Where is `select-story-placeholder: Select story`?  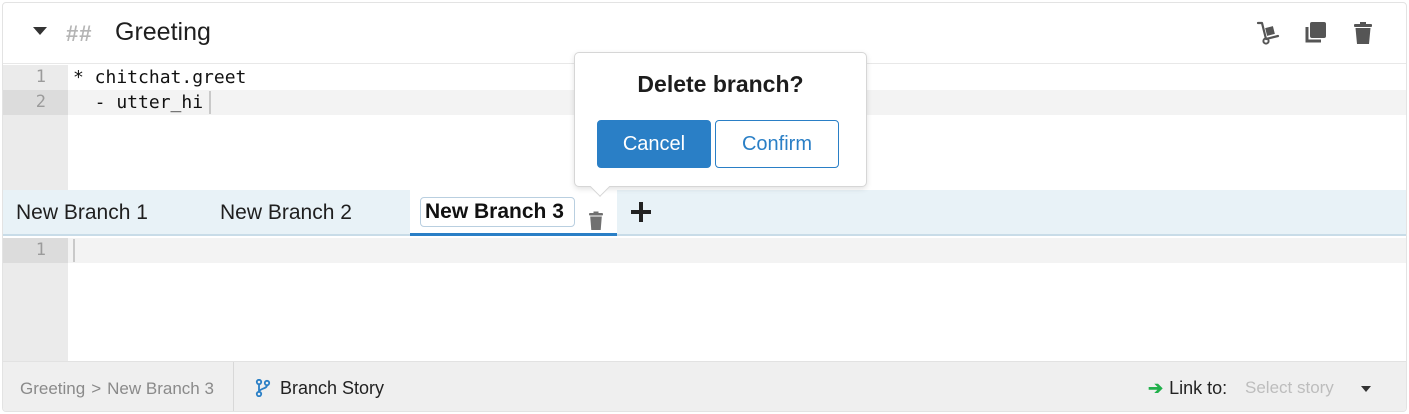 select-story-placeholder: Select story is located at coordinates (1289, 387).